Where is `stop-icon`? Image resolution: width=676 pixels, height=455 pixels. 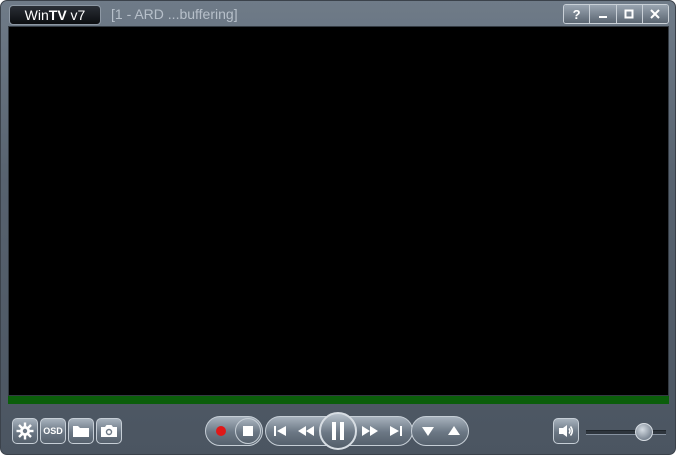
stop-icon is located at coordinates (248, 431).